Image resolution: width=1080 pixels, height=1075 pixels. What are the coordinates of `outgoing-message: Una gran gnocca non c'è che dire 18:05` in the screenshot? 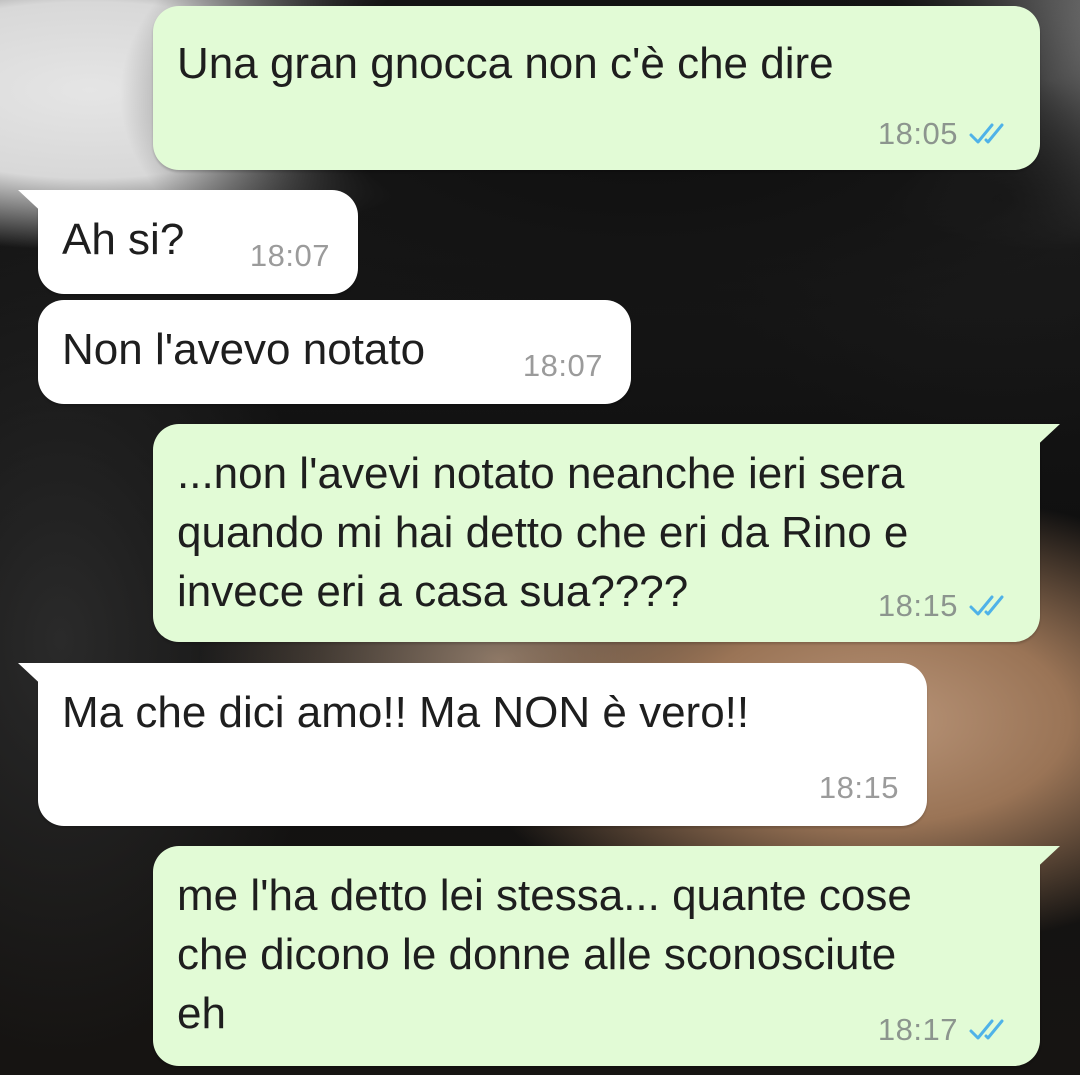 It's located at (596, 88).